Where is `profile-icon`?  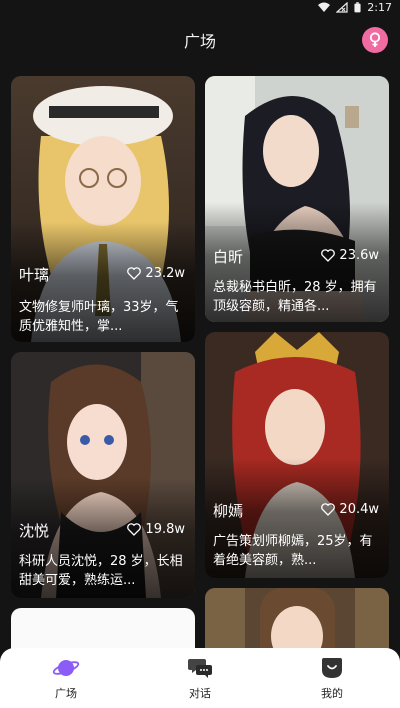 profile-icon is located at coordinates (332, 668).